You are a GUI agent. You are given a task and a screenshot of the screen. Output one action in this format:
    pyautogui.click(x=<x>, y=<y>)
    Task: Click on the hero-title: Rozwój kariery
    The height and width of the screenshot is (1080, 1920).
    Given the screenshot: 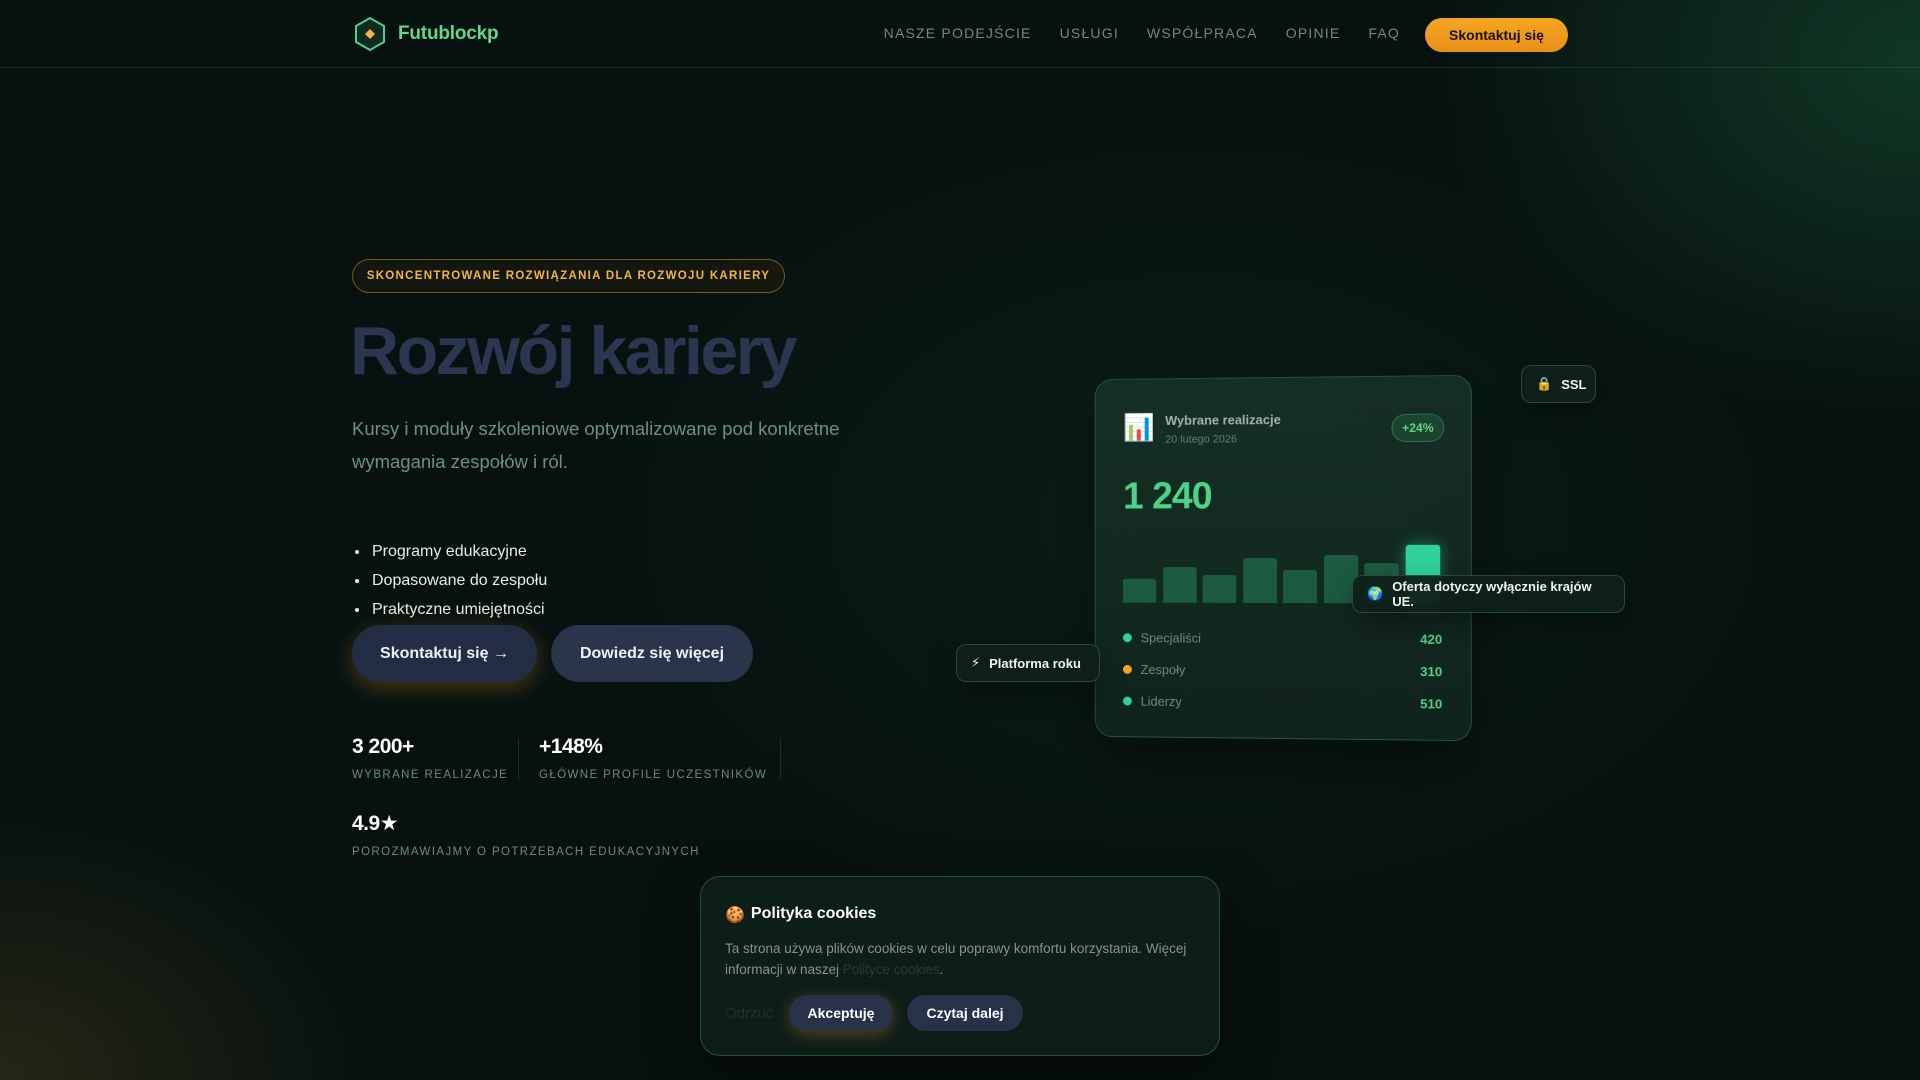 What is the action you would take?
    pyautogui.click(x=573, y=351)
    